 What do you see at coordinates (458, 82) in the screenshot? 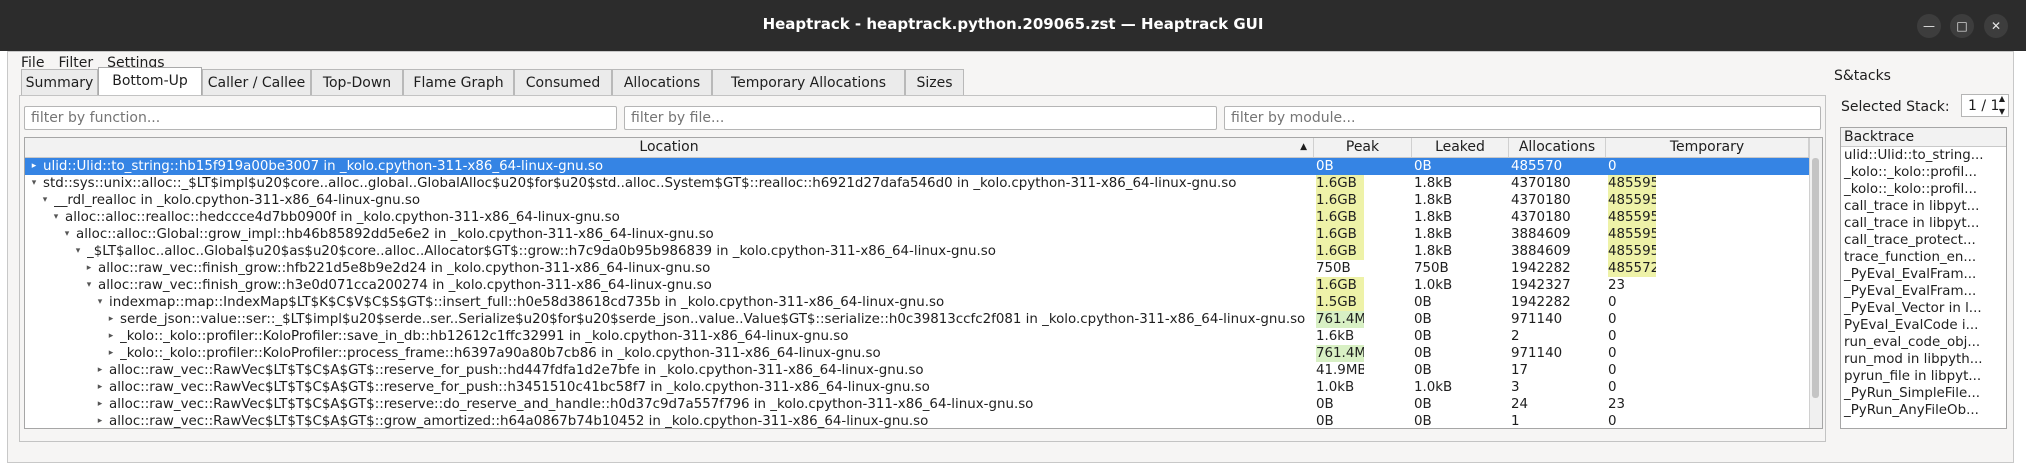
I see `tab-flame-graph: Flame Graph` at bounding box center [458, 82].